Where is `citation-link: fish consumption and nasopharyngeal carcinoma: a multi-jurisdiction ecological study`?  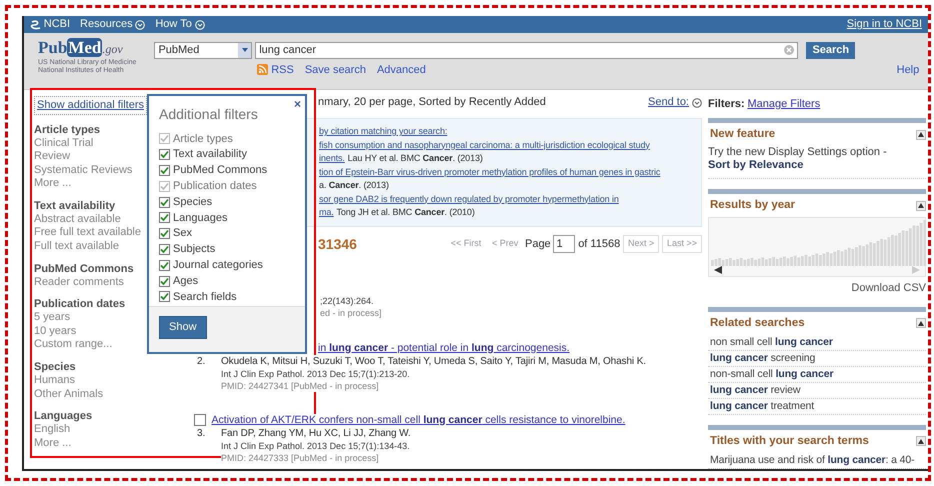 citation-link: fish consumption and nasopharyngeal carcinoma: a multi-jurisdiction ecological study is located at coordinates (484, 145).